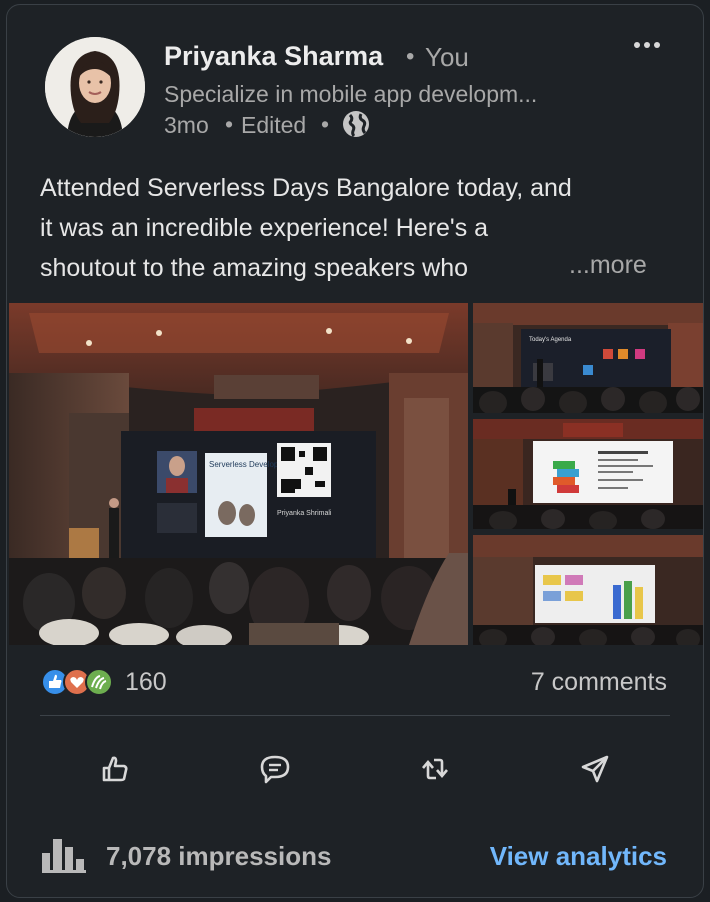 The image size is (710, 902). Describe the element at coordinates (578, 856) in the screenshot. I see `view-analytics-link: View analytics` at that location.